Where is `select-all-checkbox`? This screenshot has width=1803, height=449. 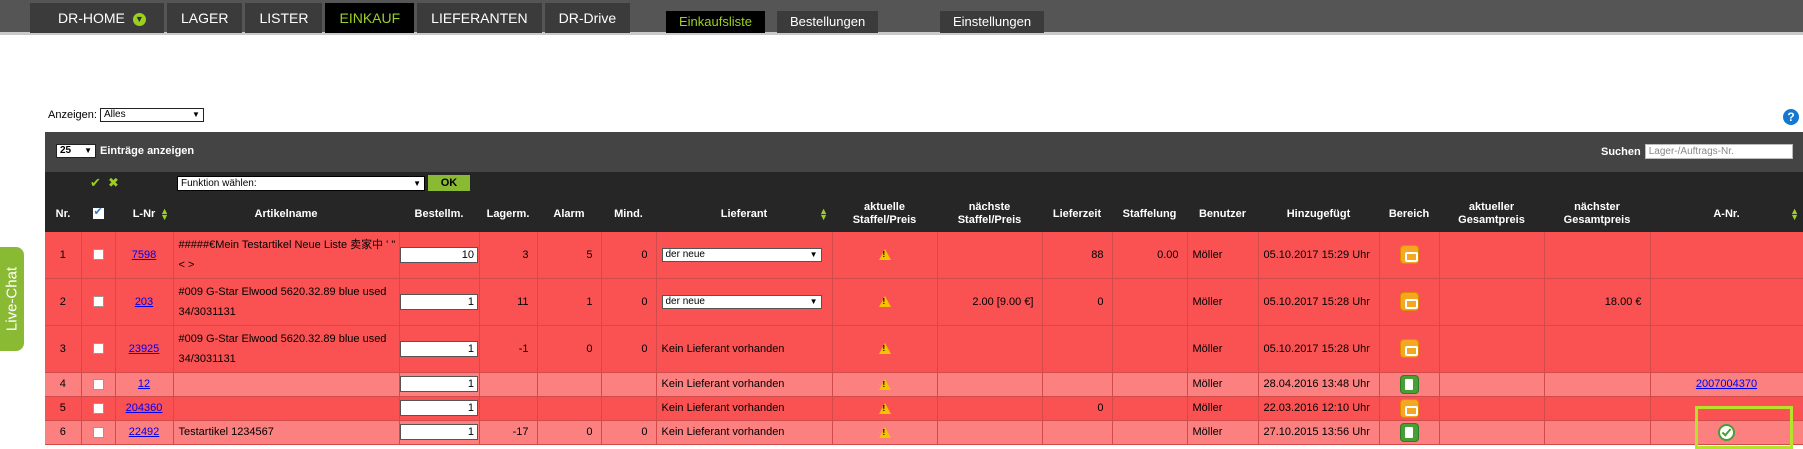 select-all-checkbox is located at coordinates (98, 213).